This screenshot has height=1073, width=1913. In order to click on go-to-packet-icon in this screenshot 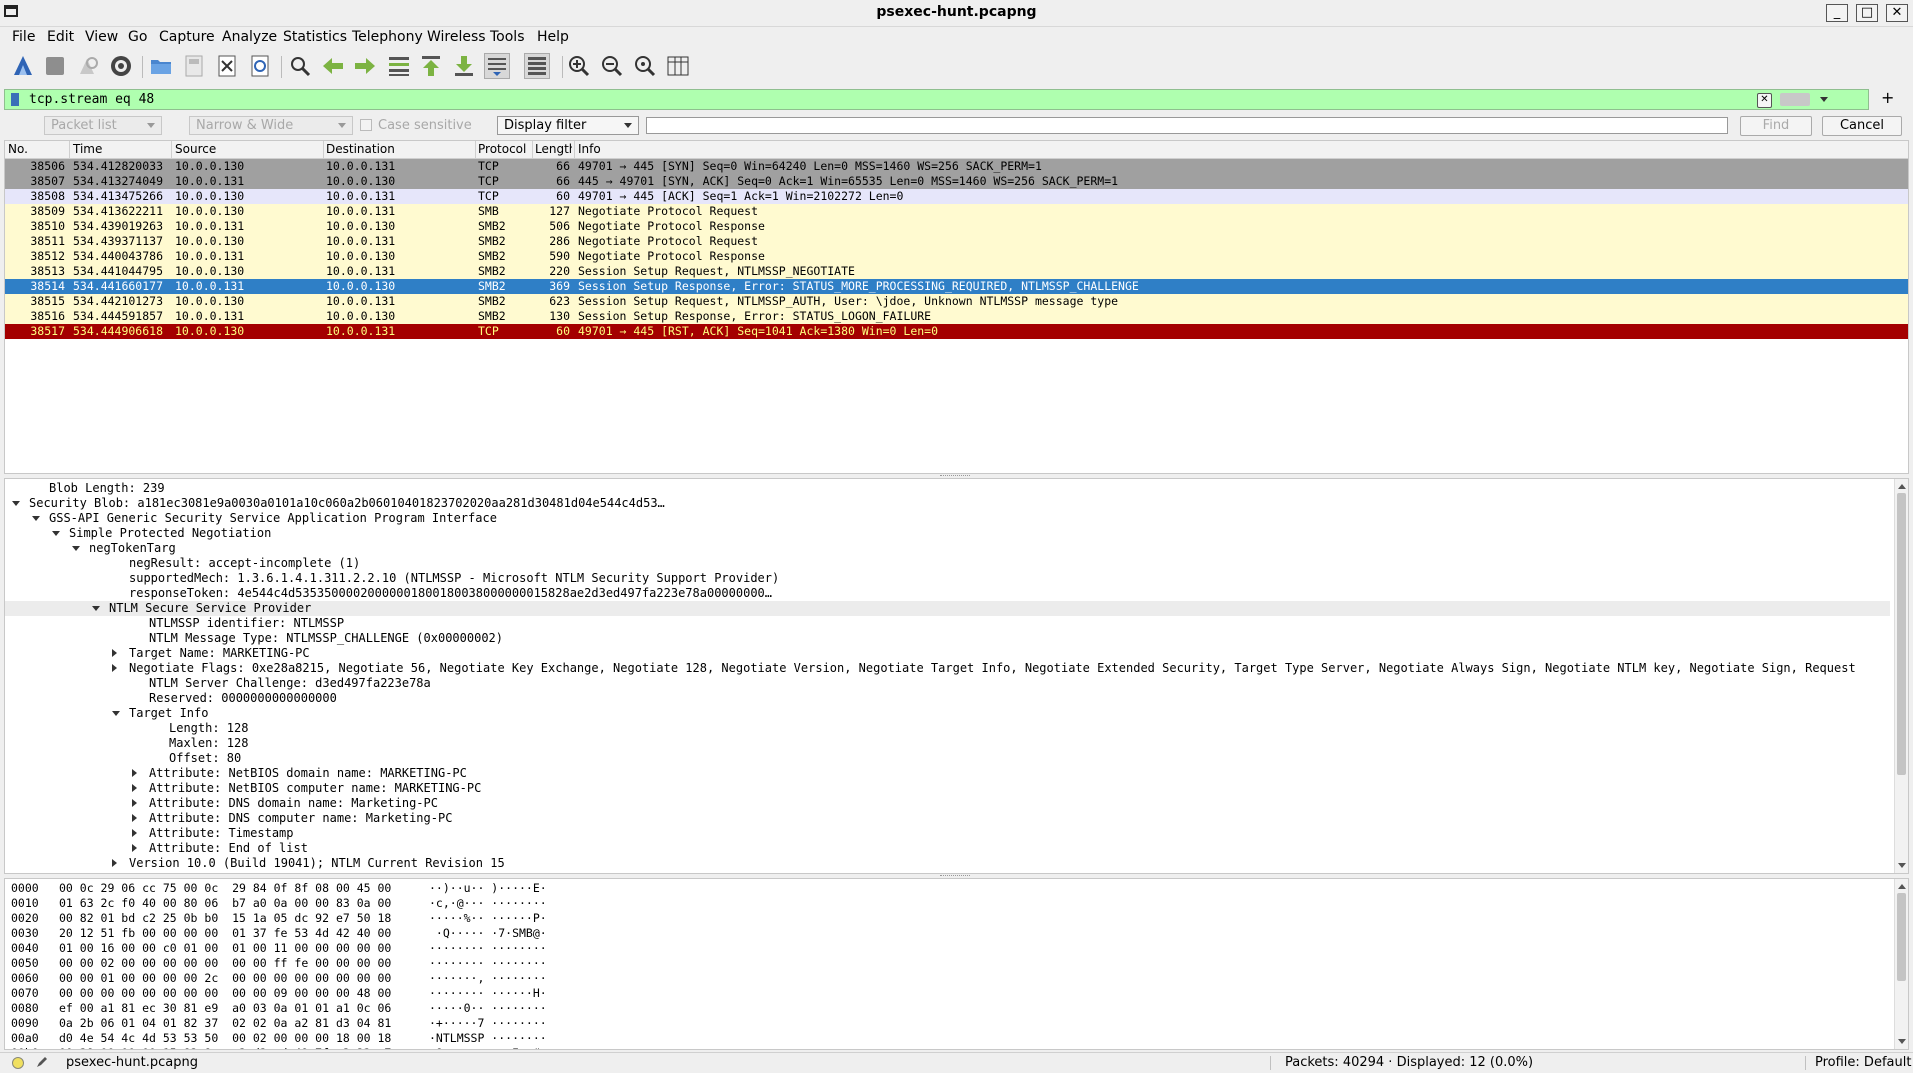, I will do `click(399, 66)`.